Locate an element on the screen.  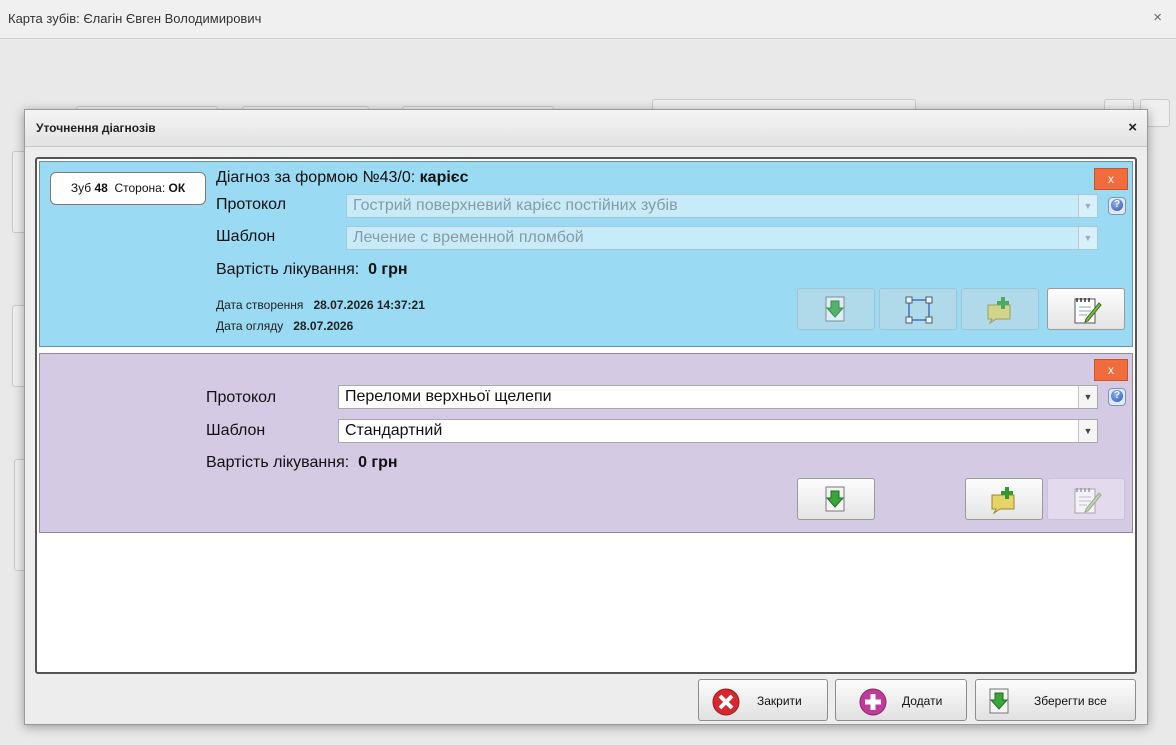
exam-label: Дата огляду is located at coordinates (250, 326).